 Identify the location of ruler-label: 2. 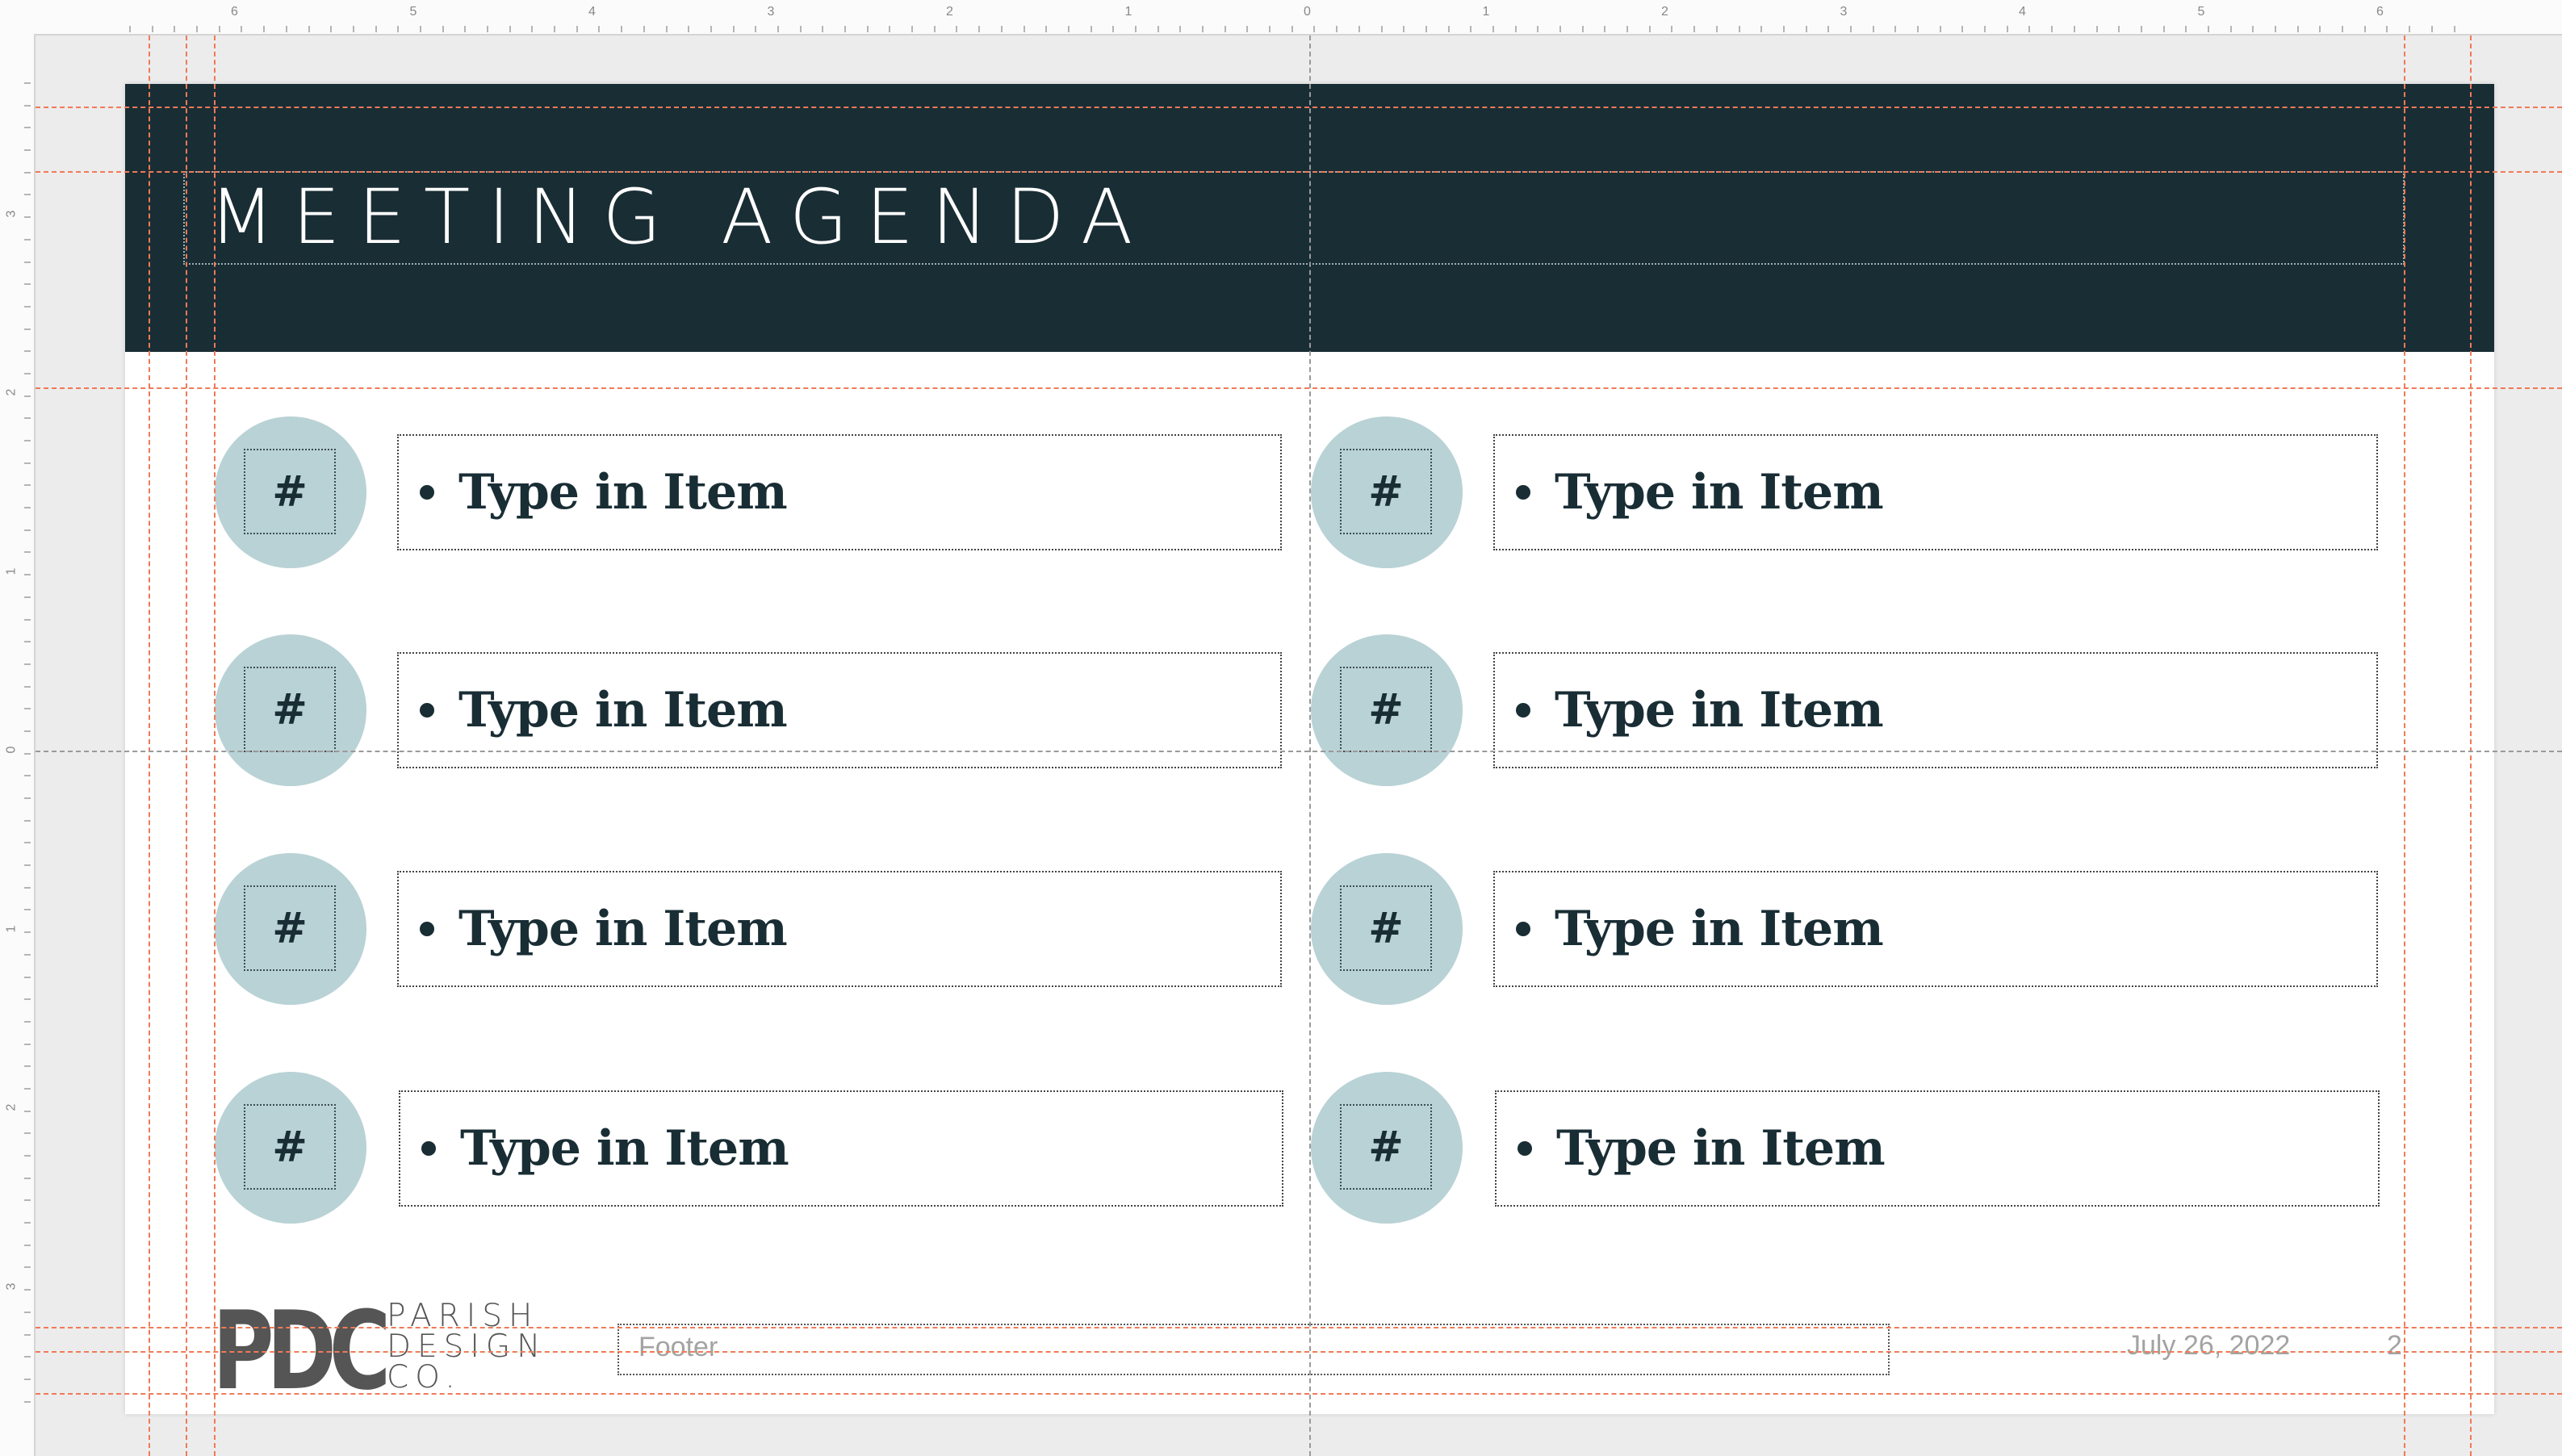
(1665, 12).